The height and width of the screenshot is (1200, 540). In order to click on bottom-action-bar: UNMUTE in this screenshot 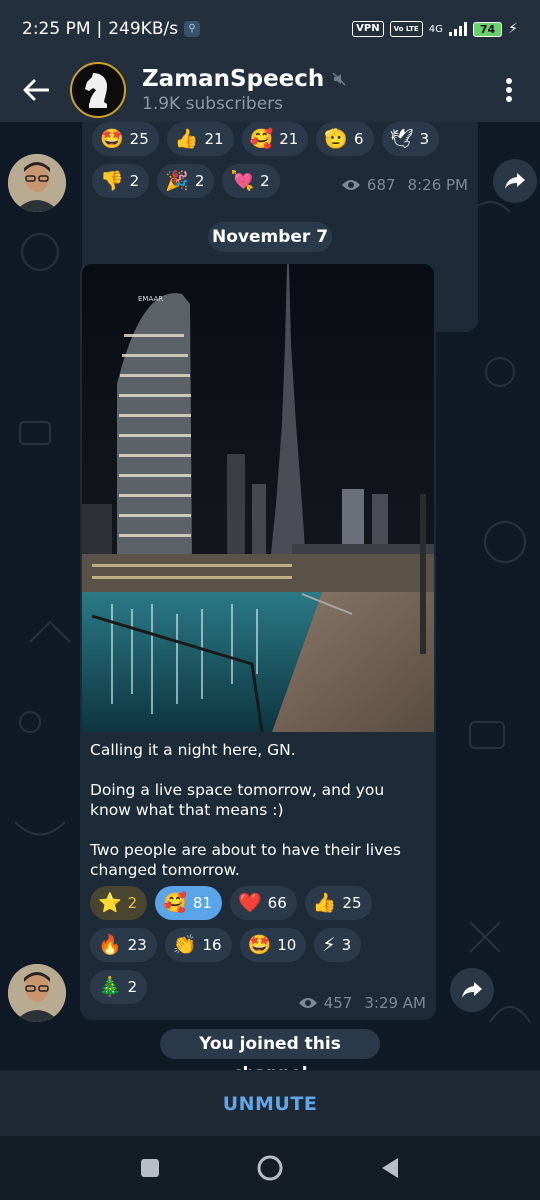, I will do `click(270, 1103)`.